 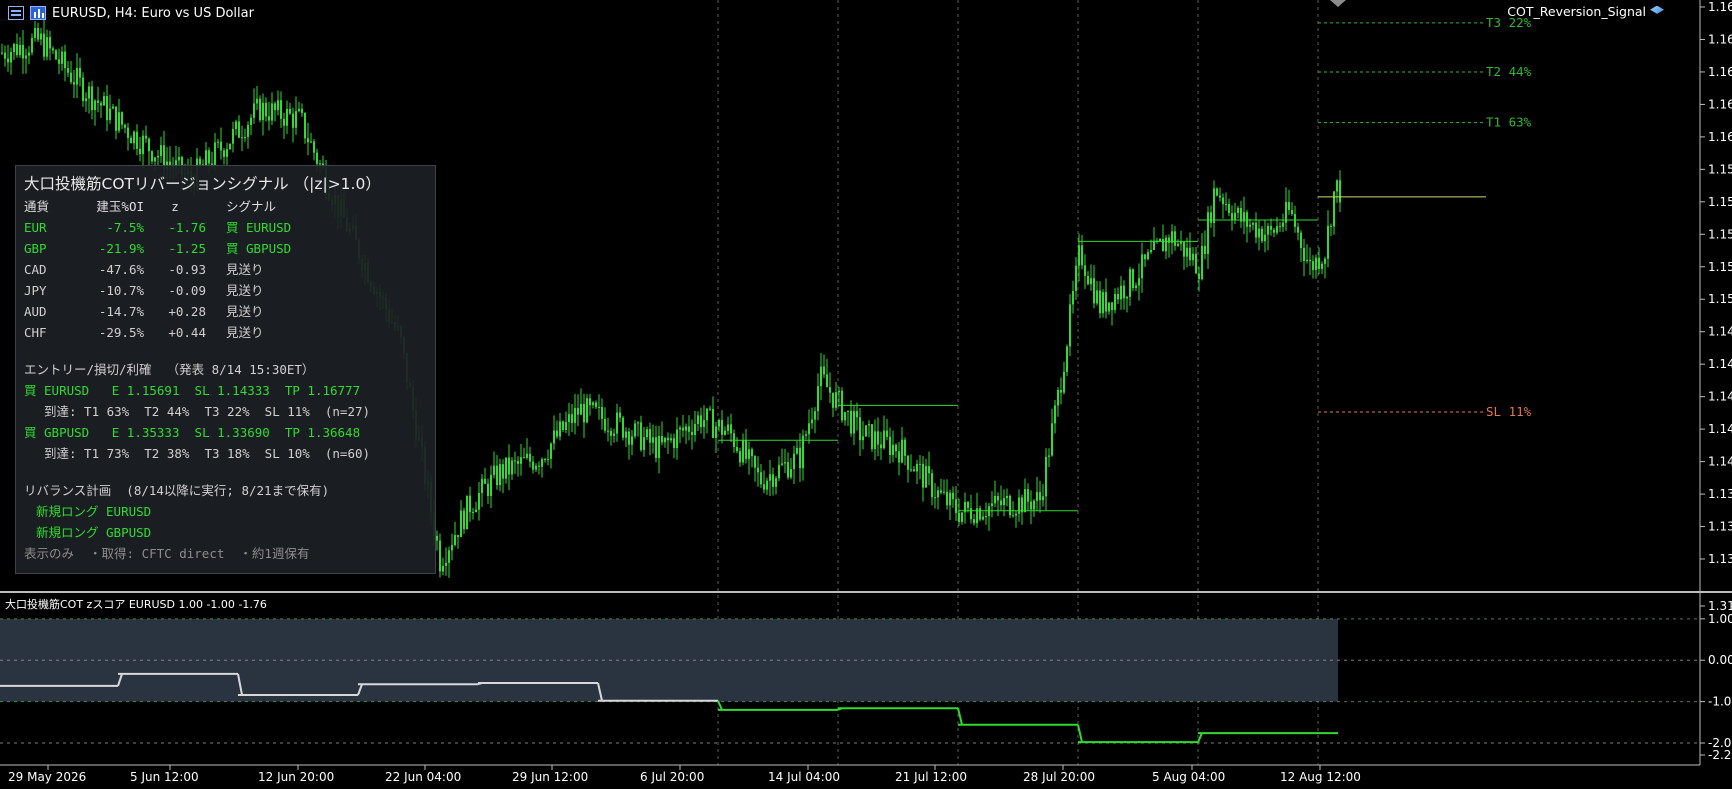 I want to click on list-icon, so click(x=16, y=13).